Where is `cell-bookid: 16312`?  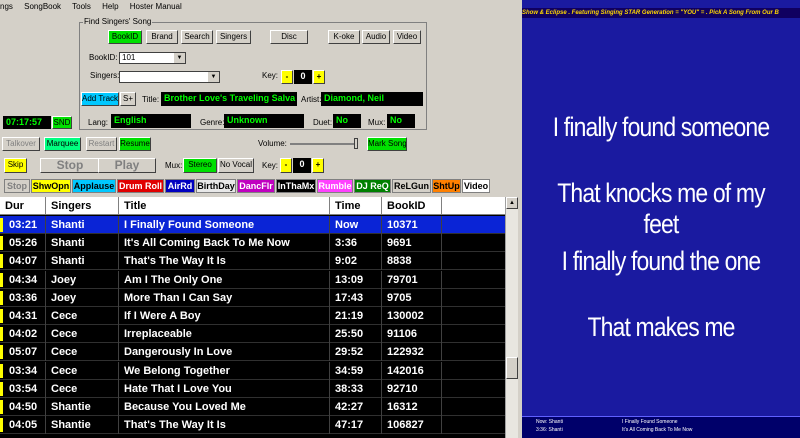
cell-bookid: 16312 is located at coordinates (412, 407).